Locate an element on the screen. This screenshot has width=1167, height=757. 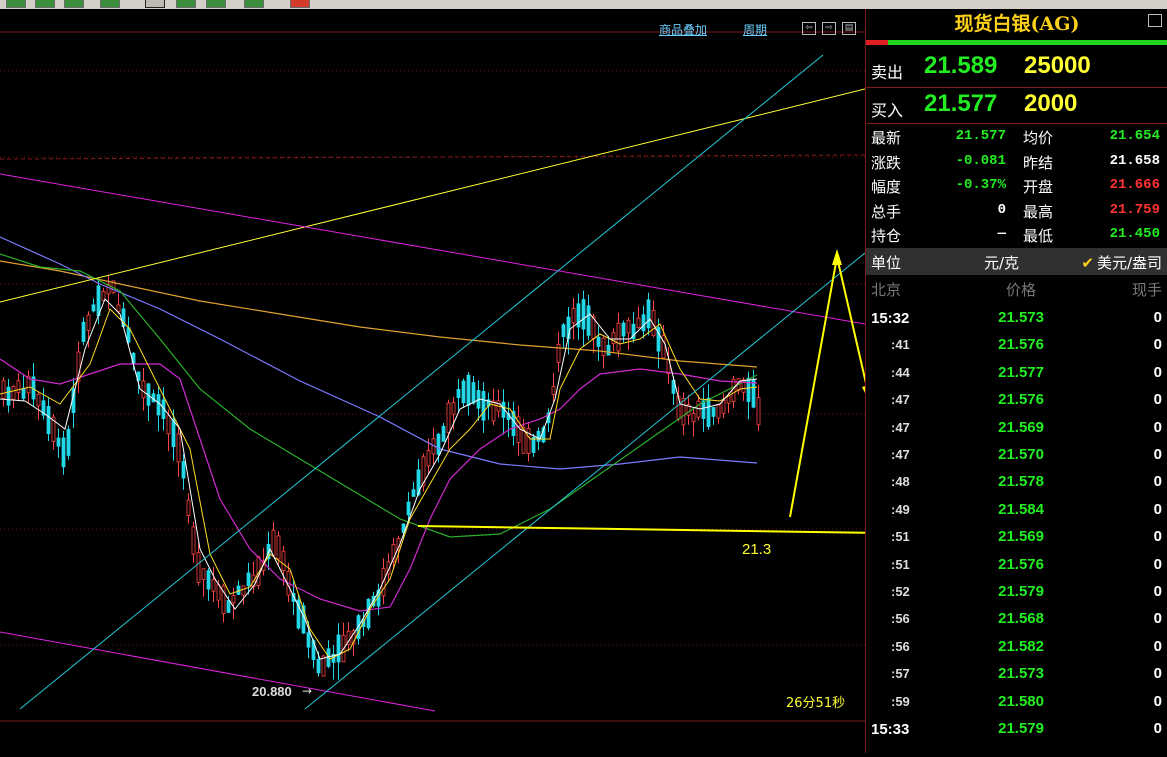
stat-label: 开盘 is located at coordinates (1038, 187).